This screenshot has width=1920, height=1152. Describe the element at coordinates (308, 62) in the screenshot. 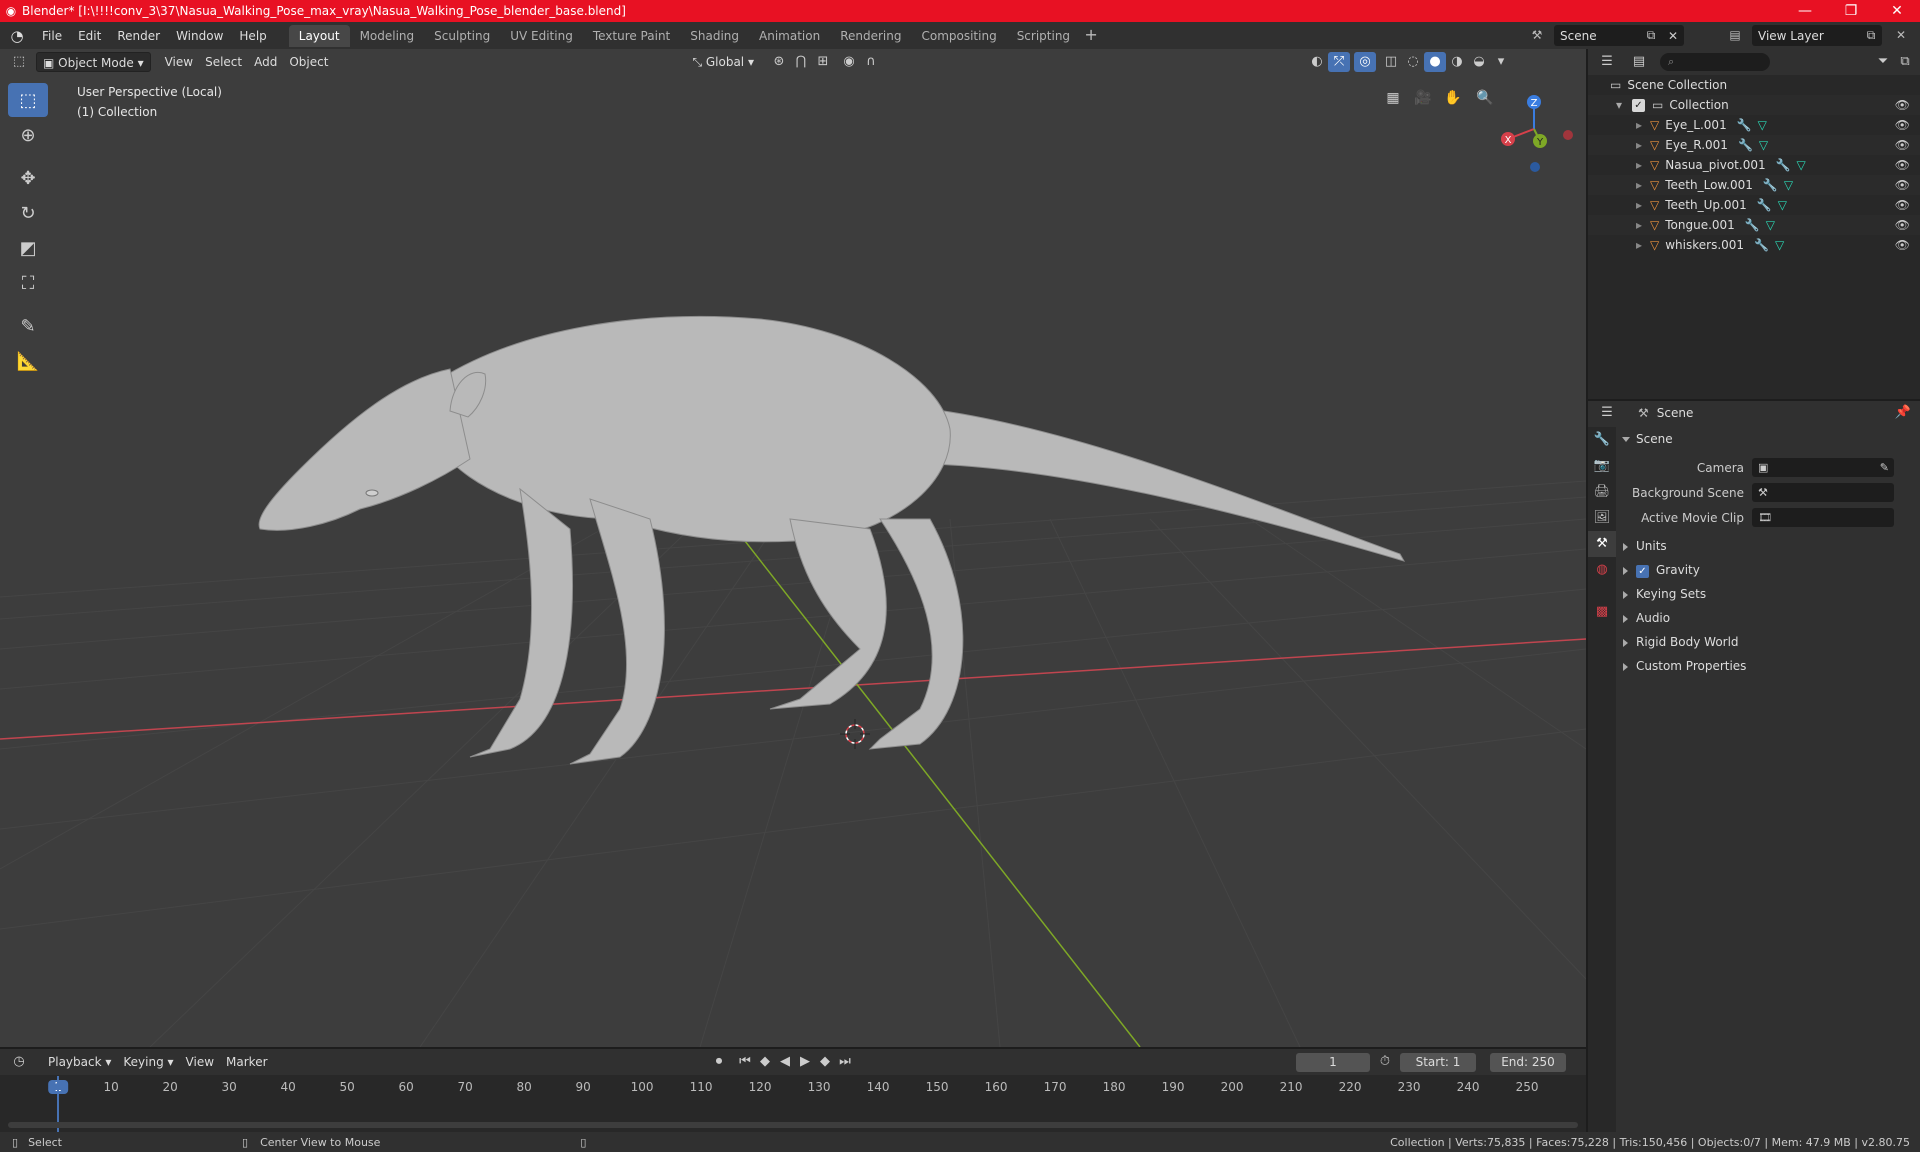

I see `menu-object: Object` at that location.